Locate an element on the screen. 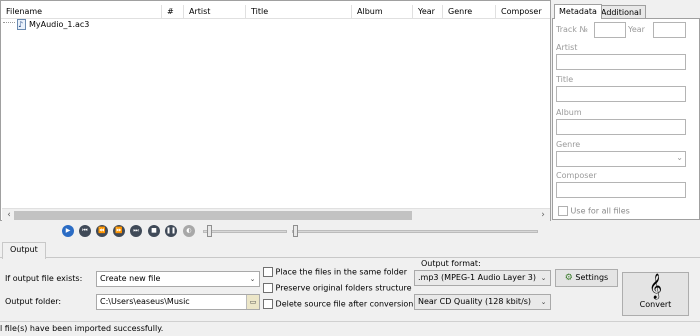 Image resolution: width=700 pixels, height=336 pixels. delete-source-checkbox is located at coordinates (268, 304).